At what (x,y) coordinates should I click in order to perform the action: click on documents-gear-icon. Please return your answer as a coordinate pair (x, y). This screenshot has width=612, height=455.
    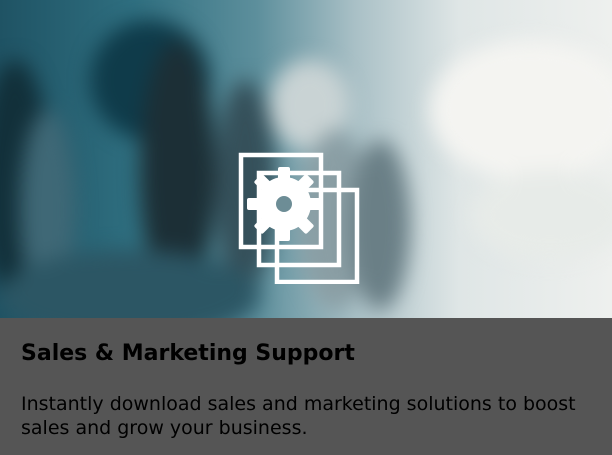
    Looking at the image, I should click on (299, 218).